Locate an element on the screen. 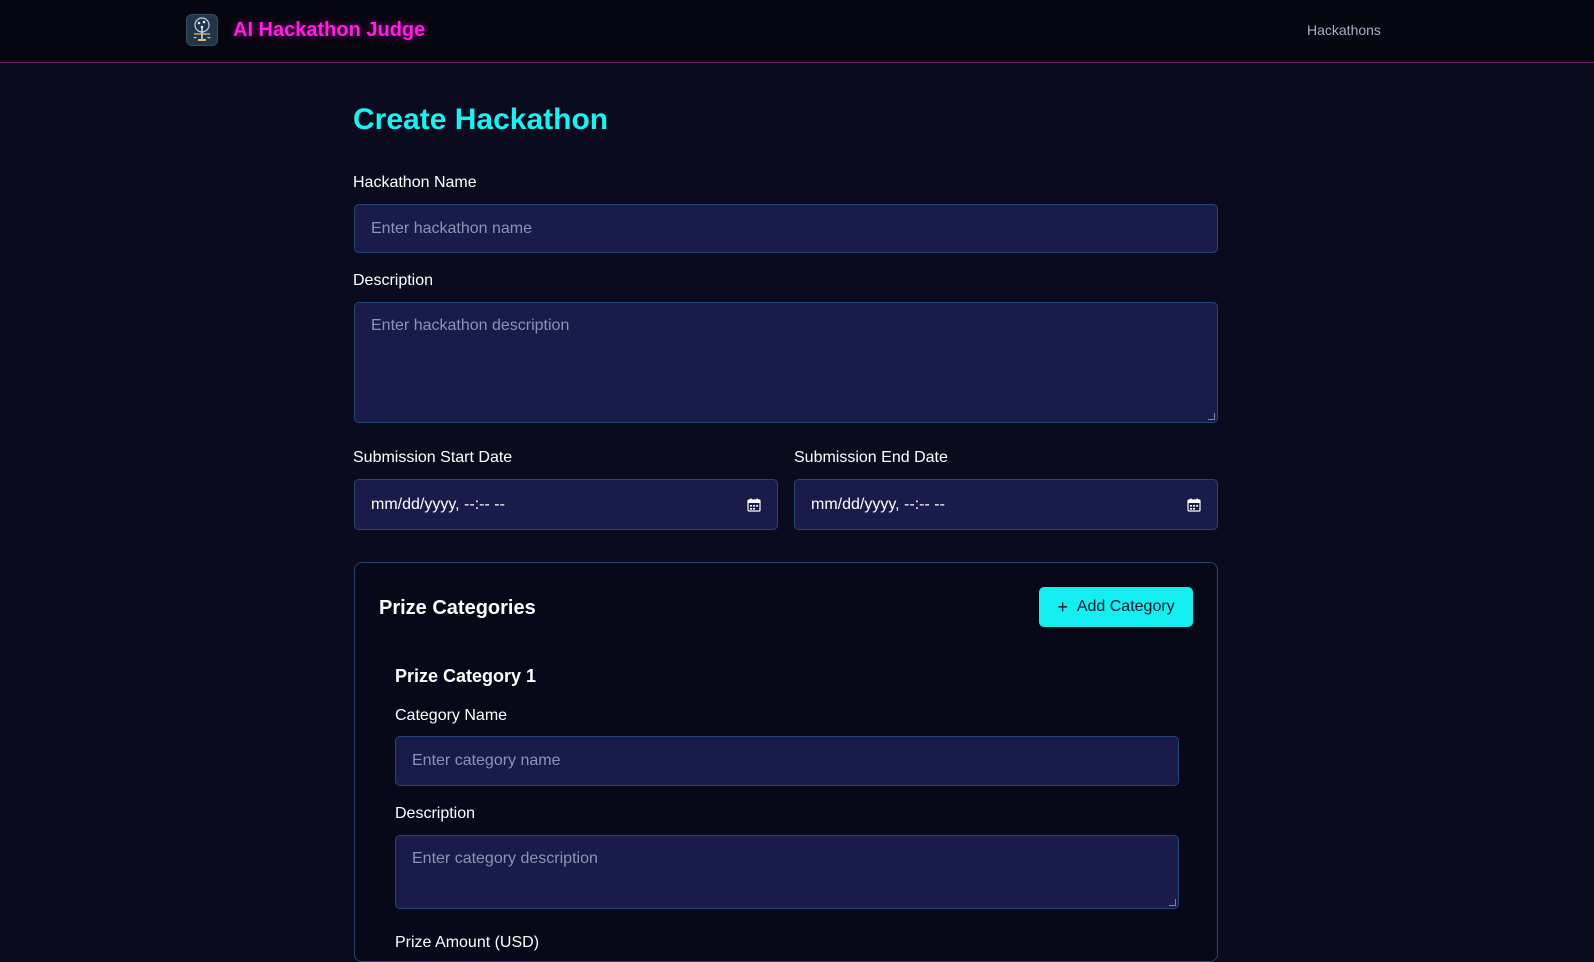  prize-amount-label: Prize Amount (USD) is located at coordinates (467, 942).